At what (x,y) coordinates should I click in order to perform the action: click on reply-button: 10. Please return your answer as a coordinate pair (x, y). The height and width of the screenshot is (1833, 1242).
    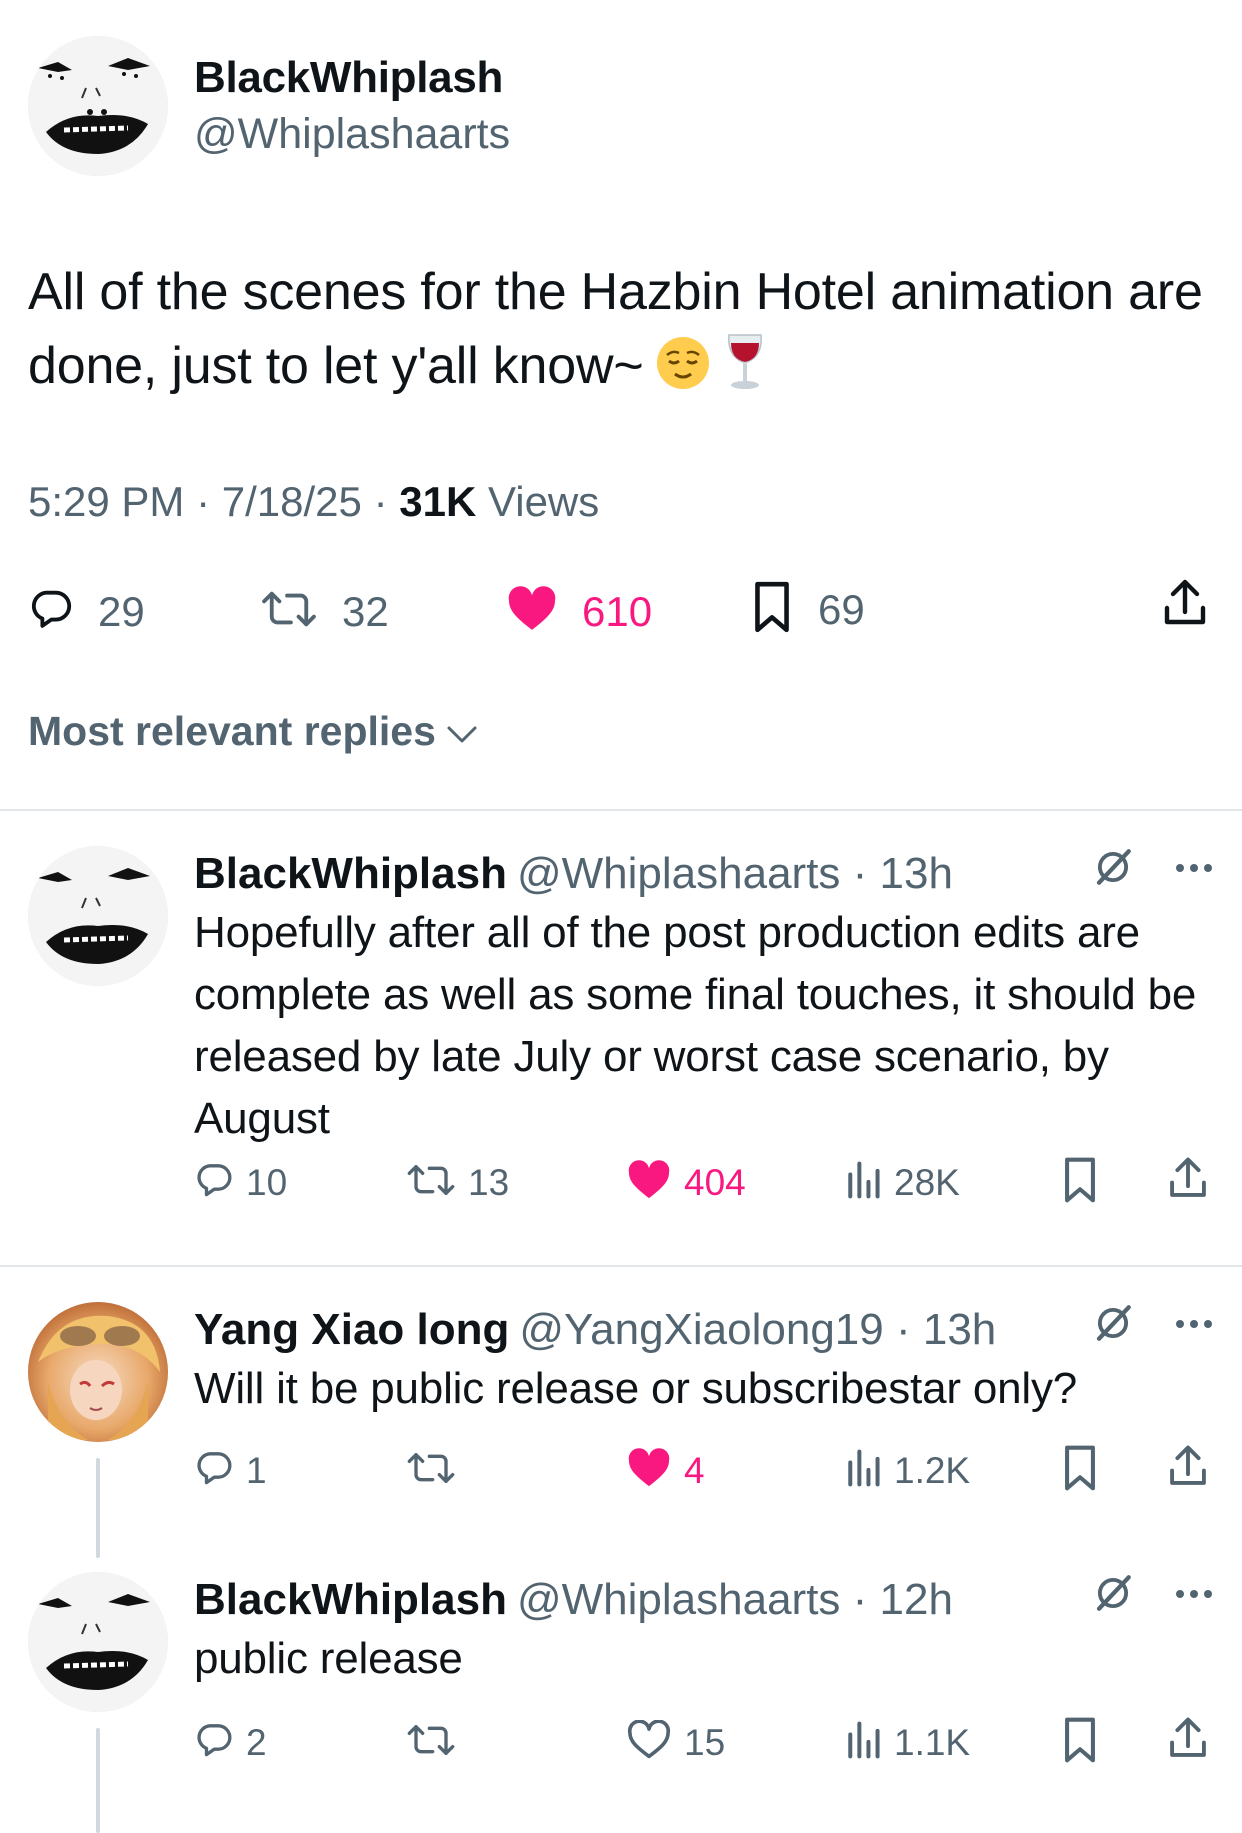
    Looking at the image, I should click on (240, 1182).